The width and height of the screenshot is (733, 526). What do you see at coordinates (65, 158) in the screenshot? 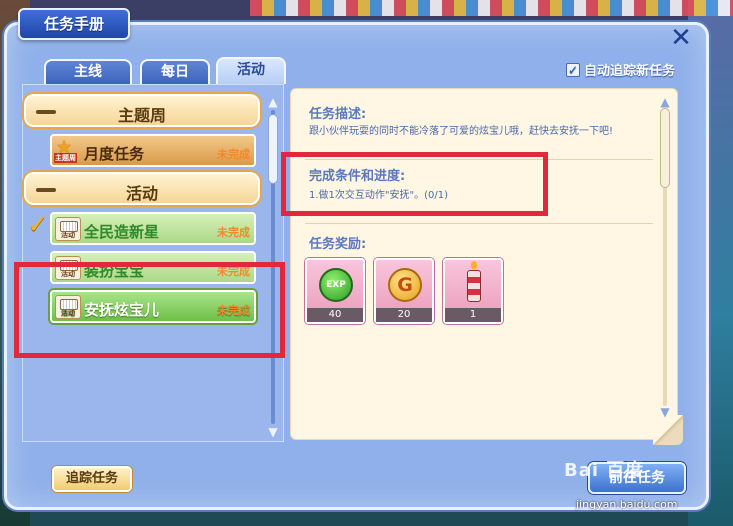
I see `theme-week-badge: 主题周` at bounding box center [65, 158].